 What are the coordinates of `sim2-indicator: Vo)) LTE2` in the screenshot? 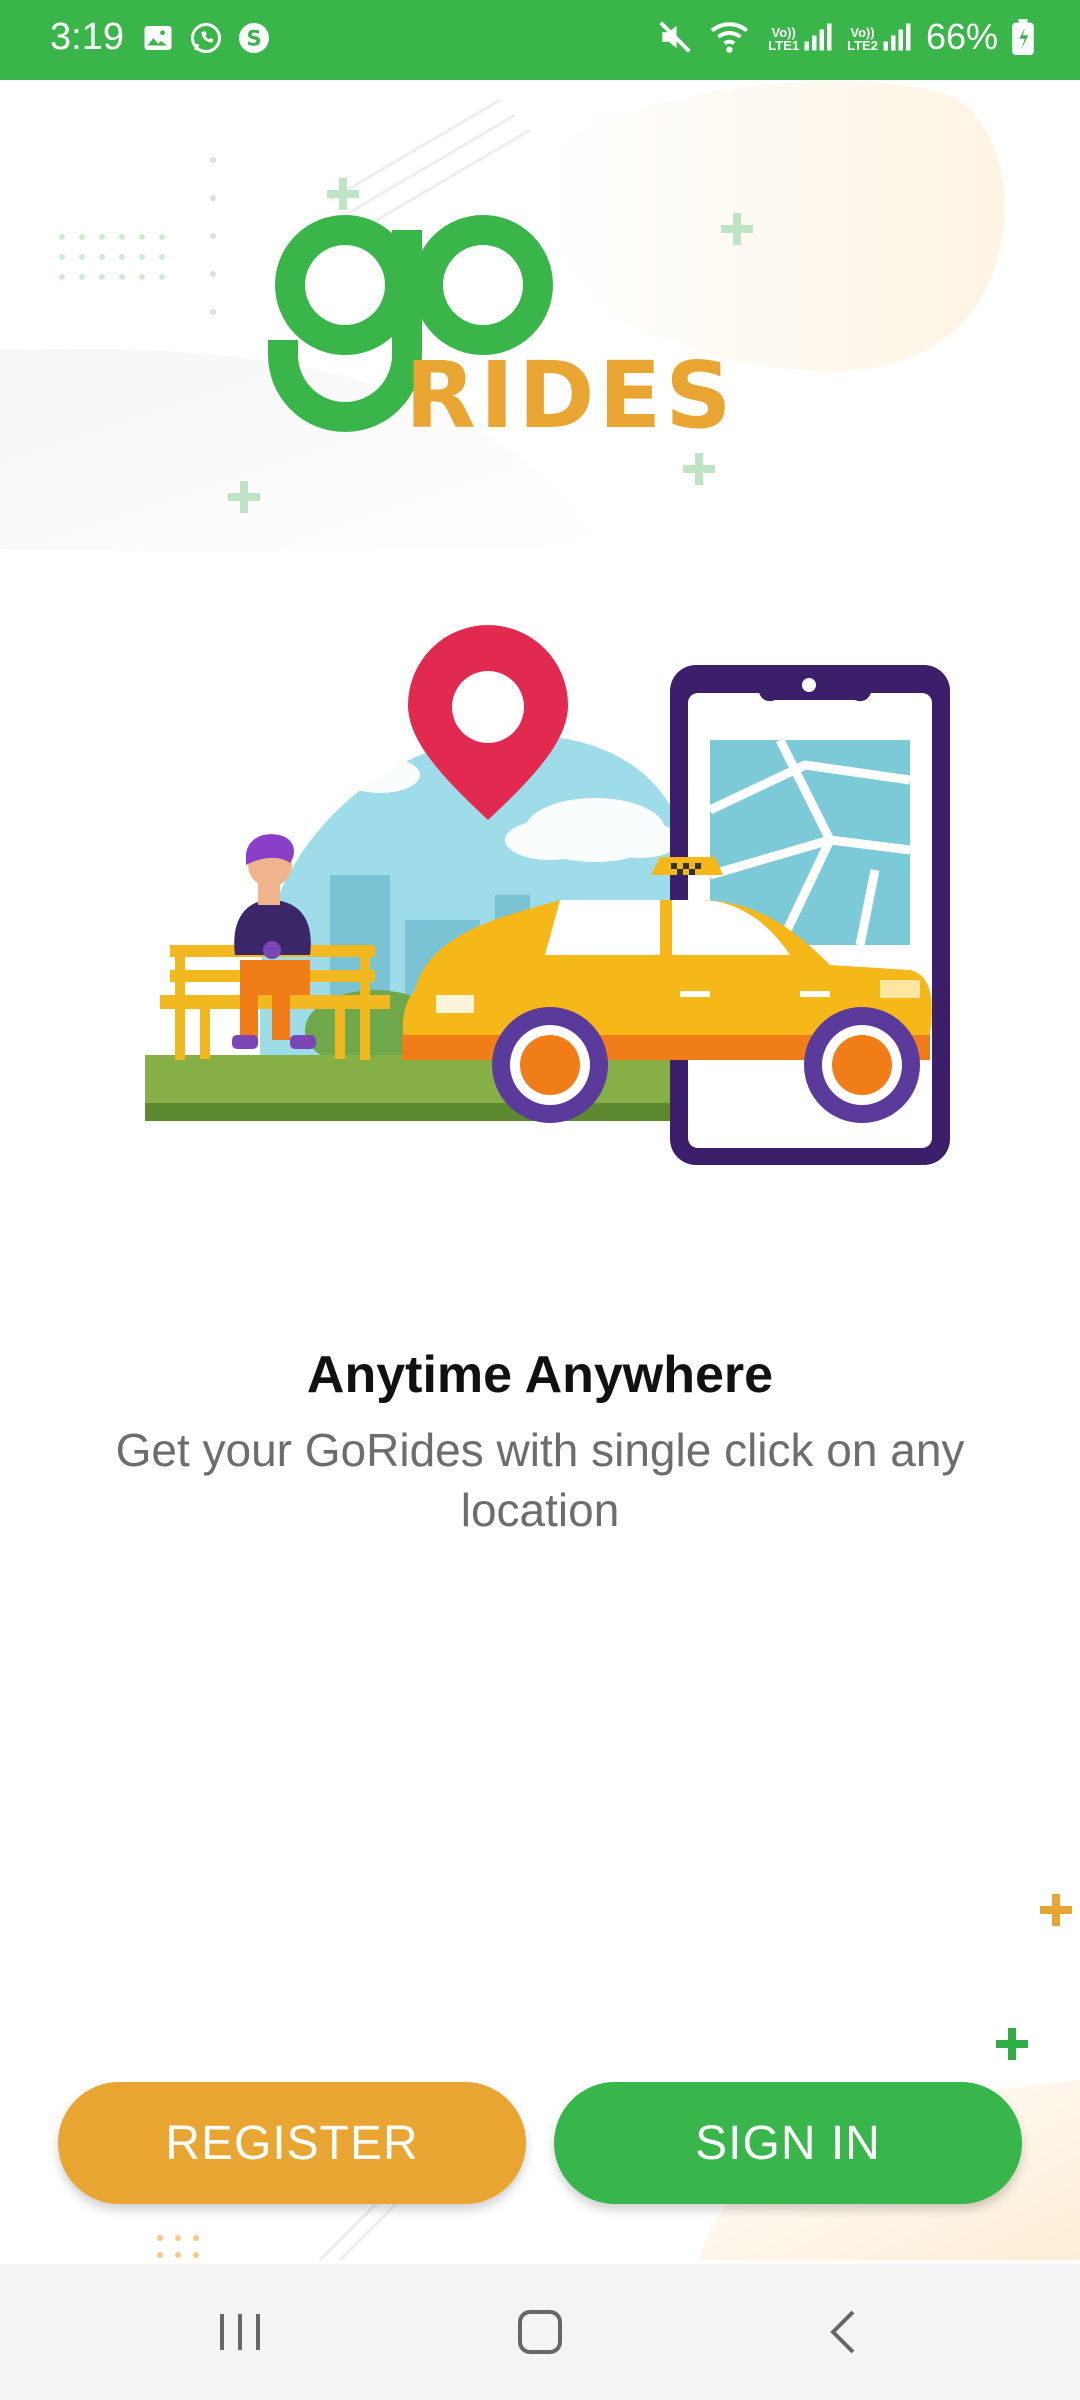 It's located at (879, 37).